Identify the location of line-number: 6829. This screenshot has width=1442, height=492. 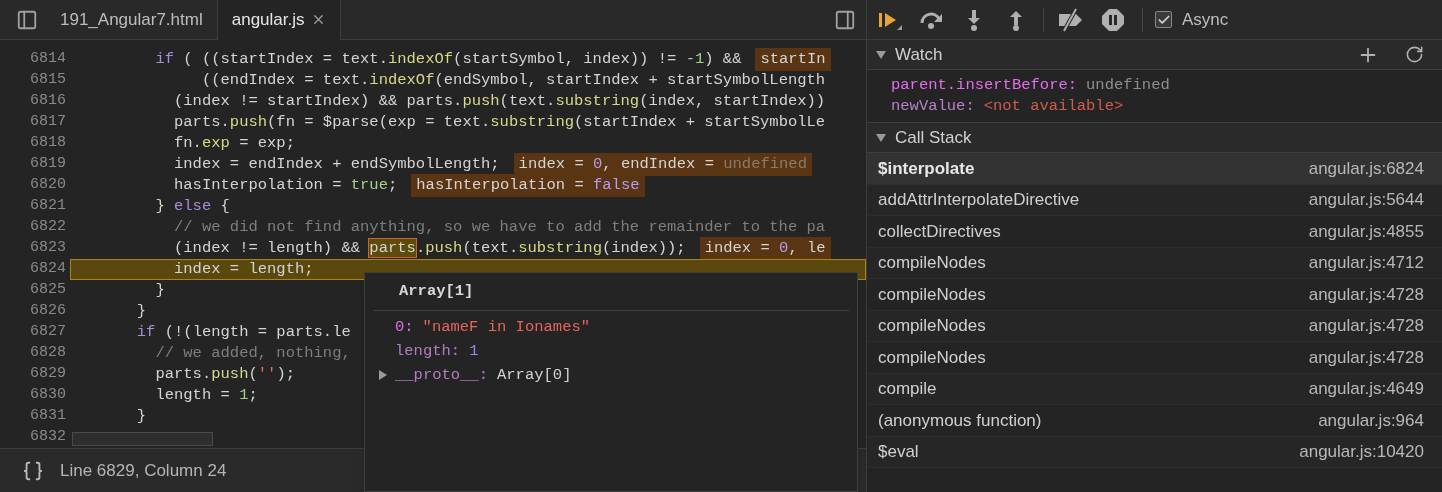
(47, 374).